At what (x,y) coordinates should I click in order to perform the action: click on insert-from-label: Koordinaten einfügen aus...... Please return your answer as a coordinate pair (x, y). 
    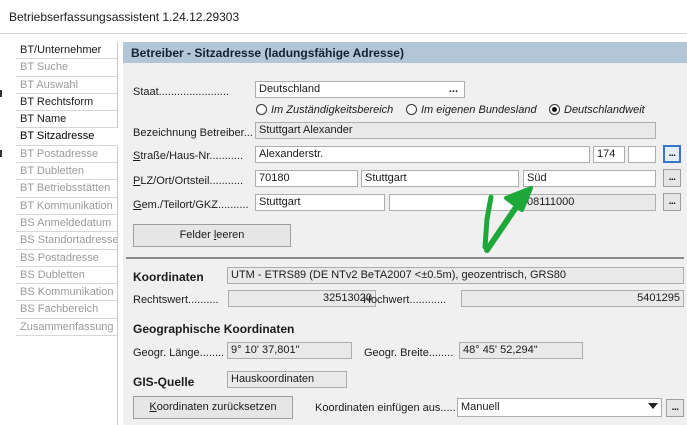
    Looking at the image, I should click on (385, 408).